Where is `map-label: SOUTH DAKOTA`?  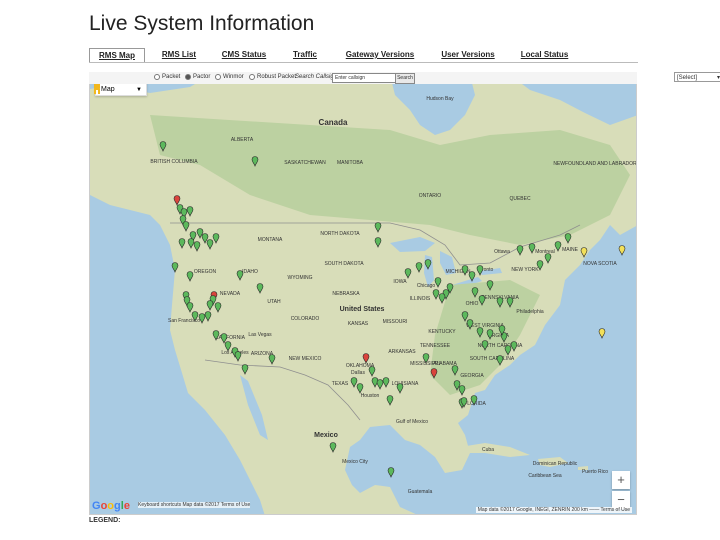
map-label: SOUTH DAKOTA is located at coordinates (344, 264).